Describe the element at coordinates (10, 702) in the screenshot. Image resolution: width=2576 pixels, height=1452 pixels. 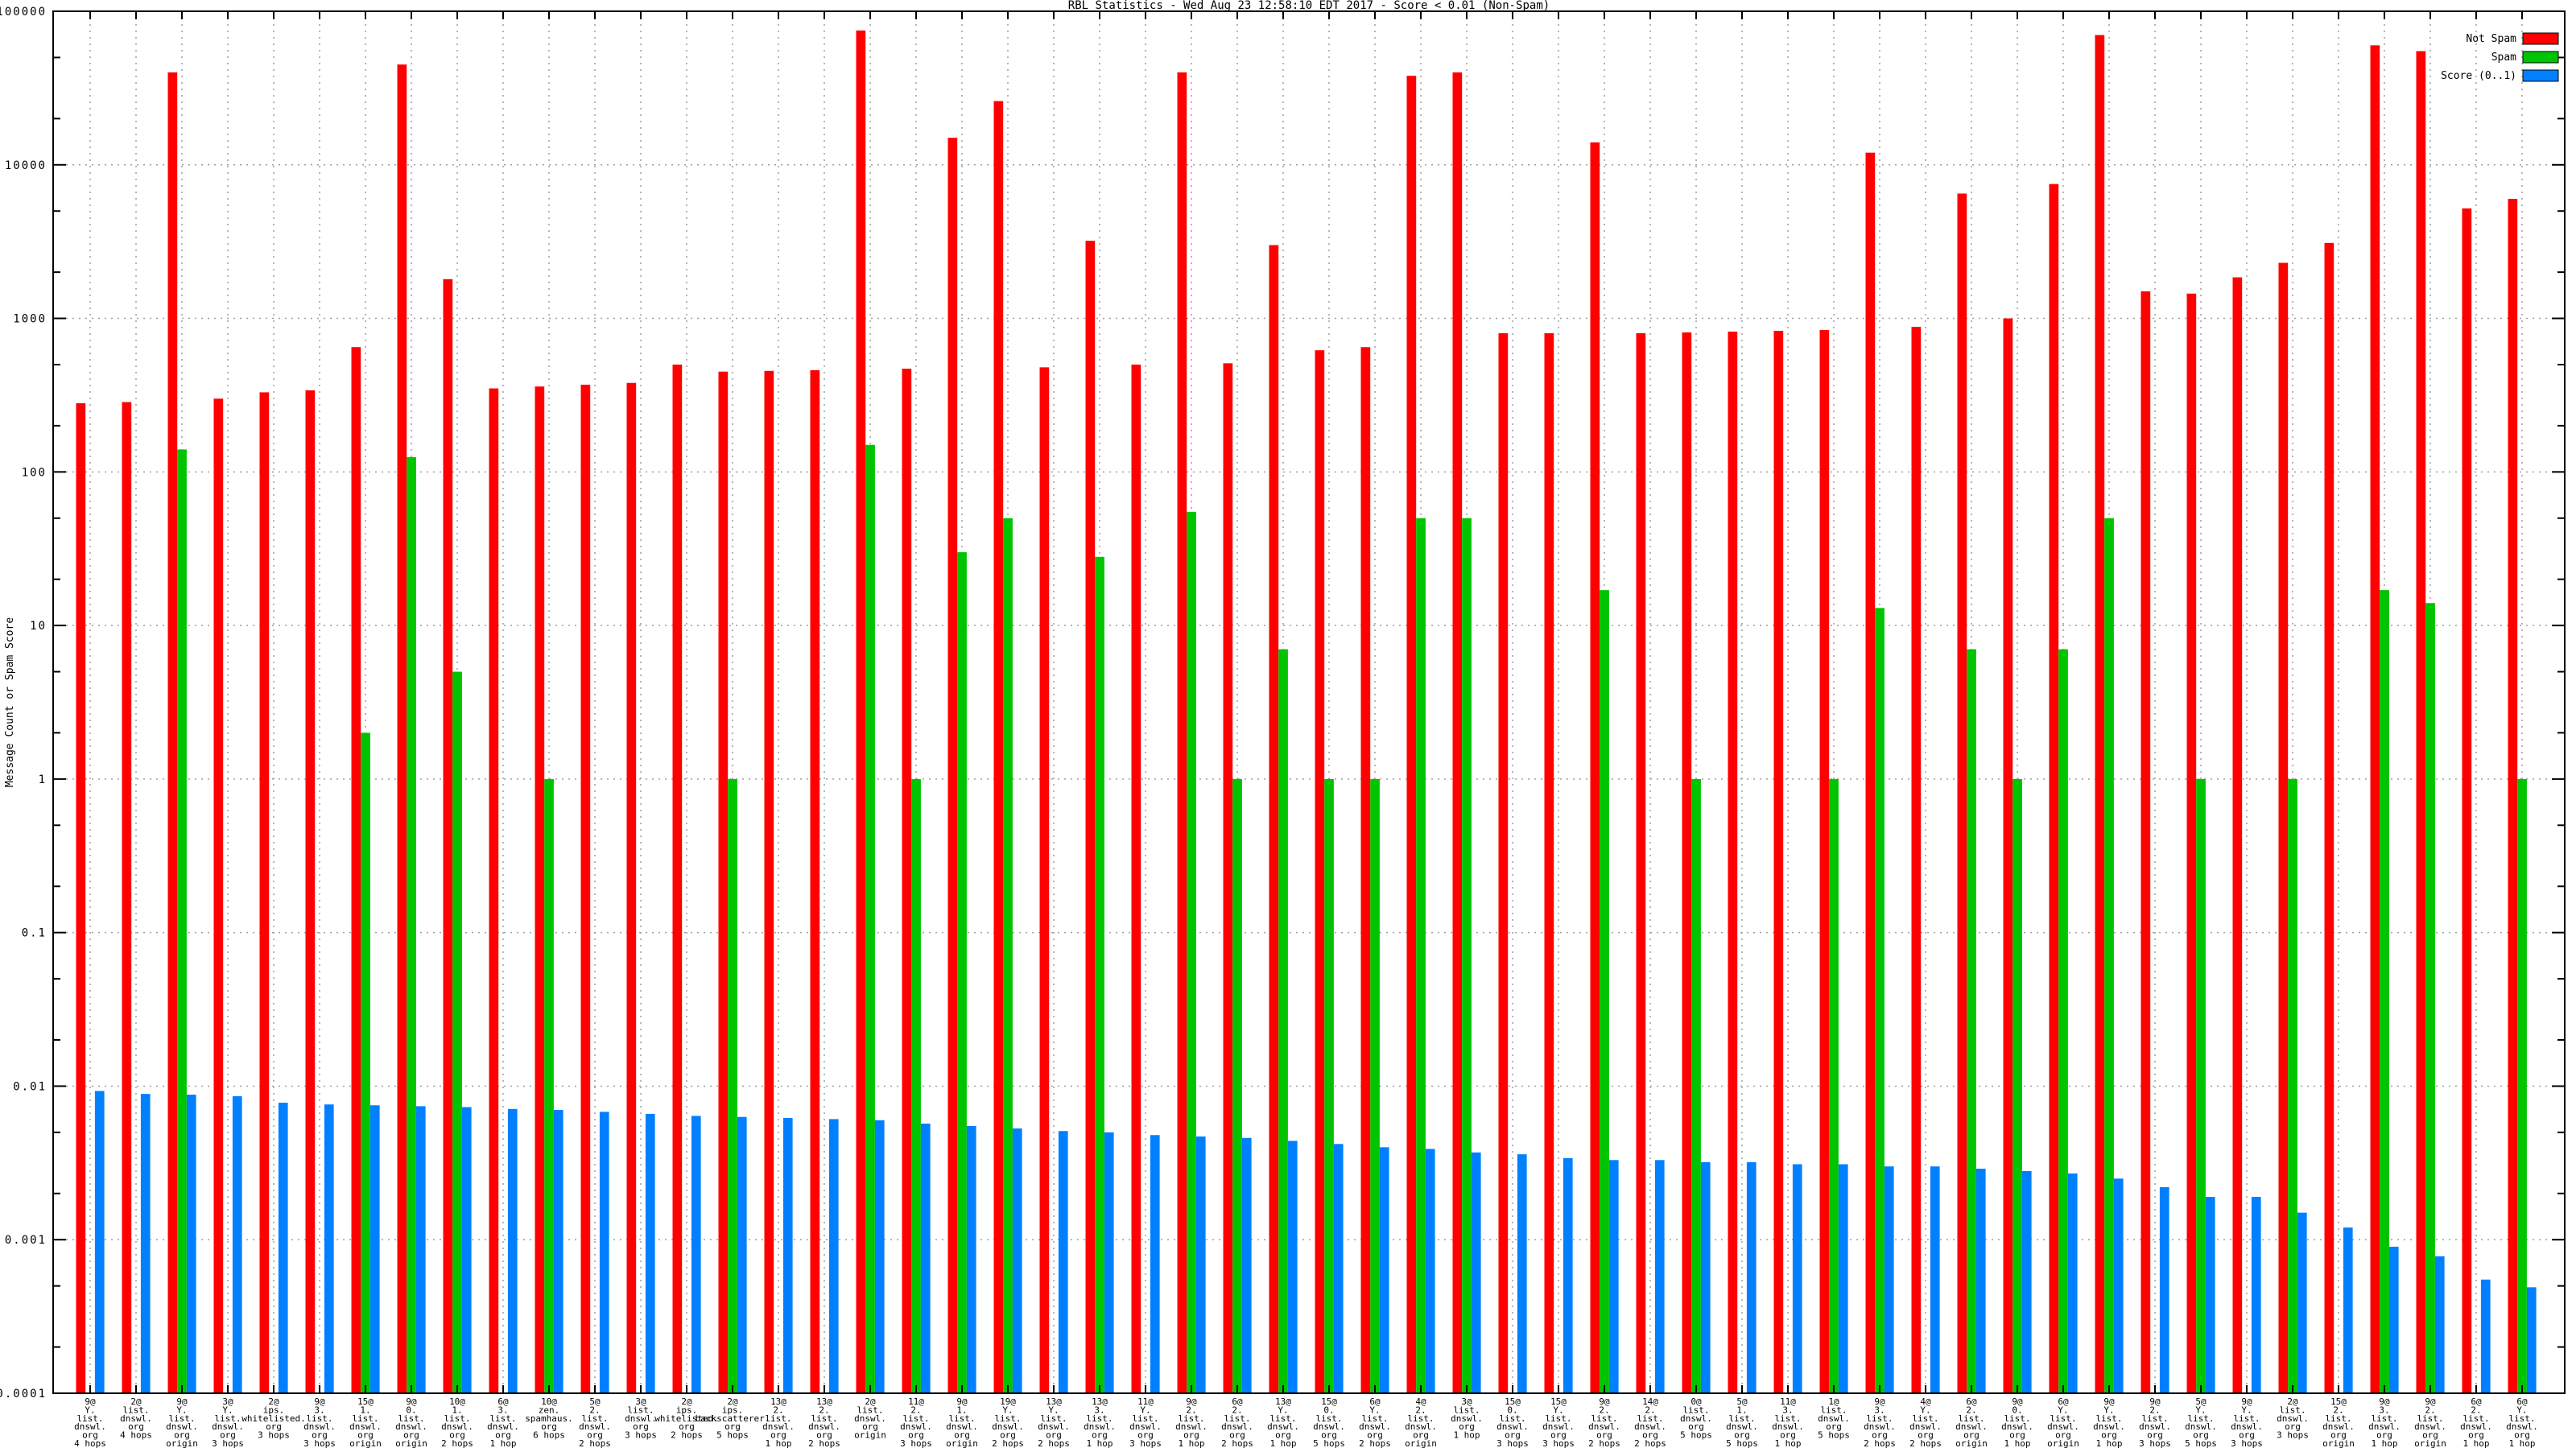
I see `y-axis-title: Message Count or Spam Score` at that location.